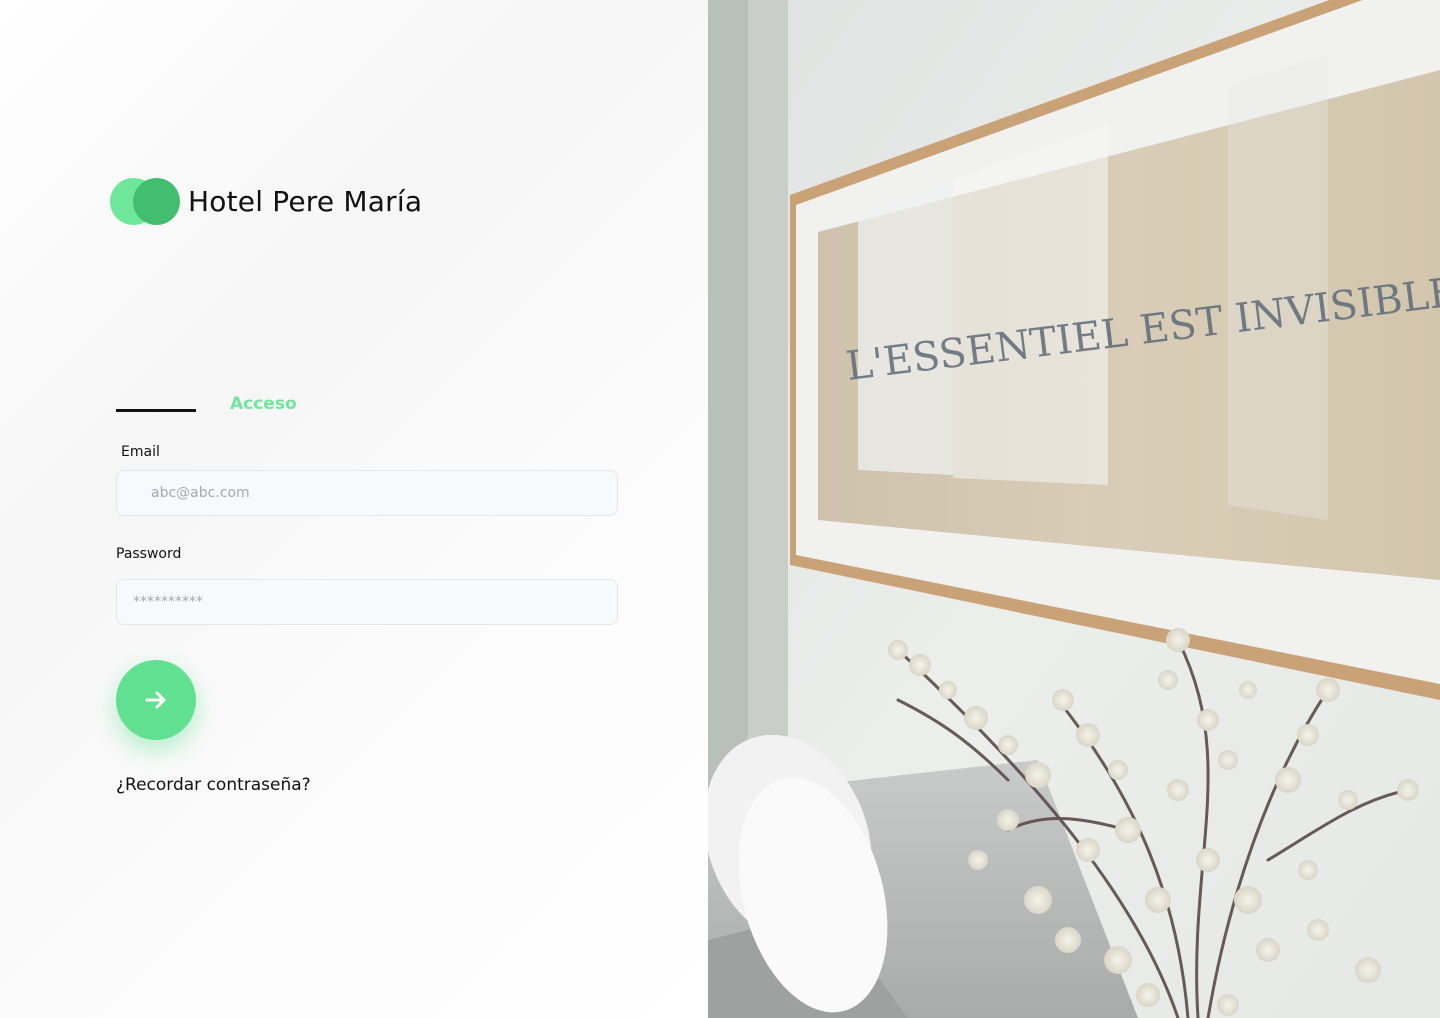 The width and height of the screenshot is (1440, 1018). Describe the element at coordinates (156, 410) in the screenshot. I see `tab-indicator` at that location.